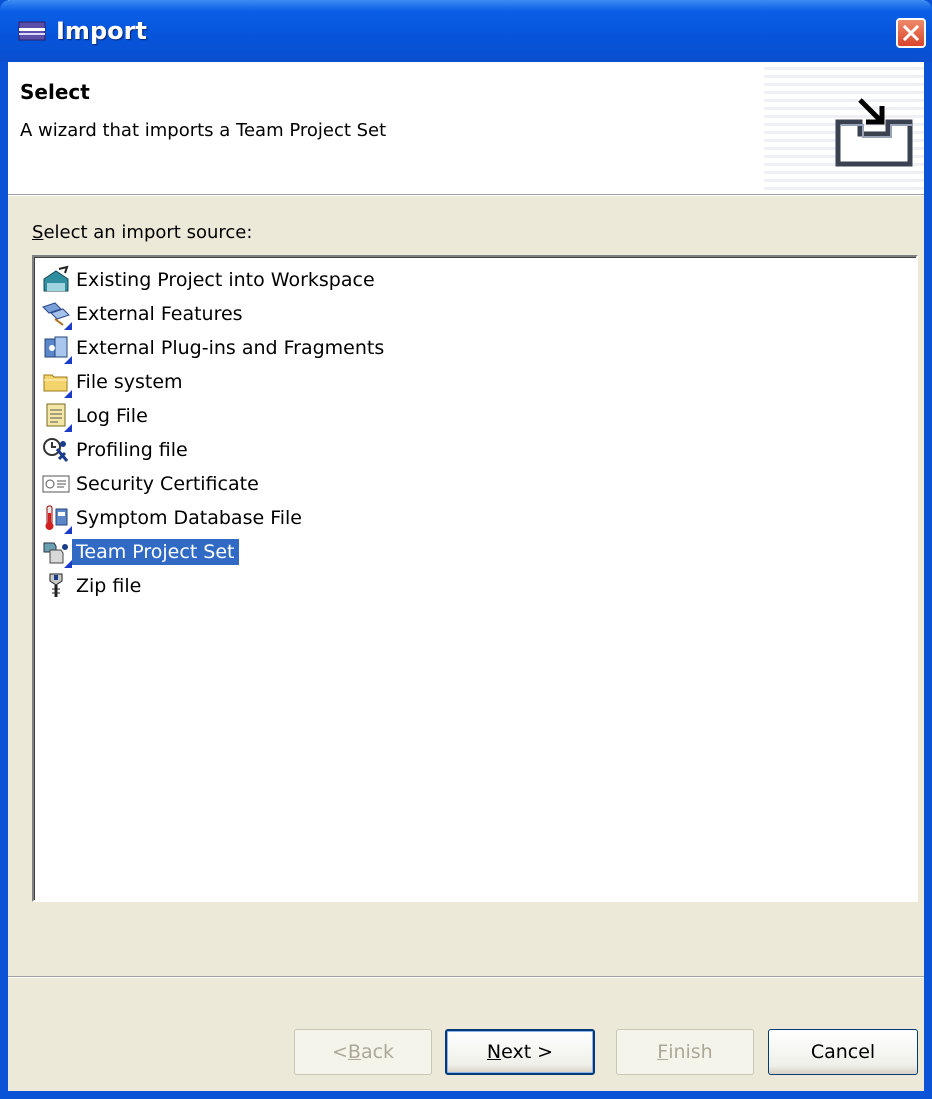  I want to click on next-button: Next >, so click(520, 1052).